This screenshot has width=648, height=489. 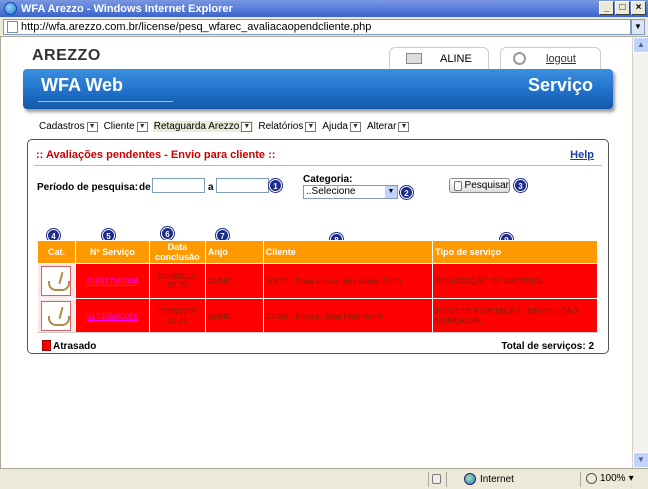 I want to click on window-title: WFA Arezzo - Windows Internet Explorer, so click(x=127, y=8).